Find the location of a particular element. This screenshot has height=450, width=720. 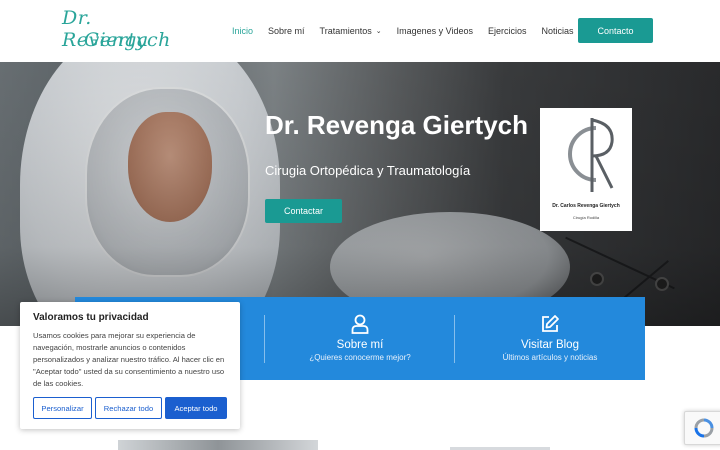

cookie-title: Valoramos tu privacidad is located at coordinates (91, 317).